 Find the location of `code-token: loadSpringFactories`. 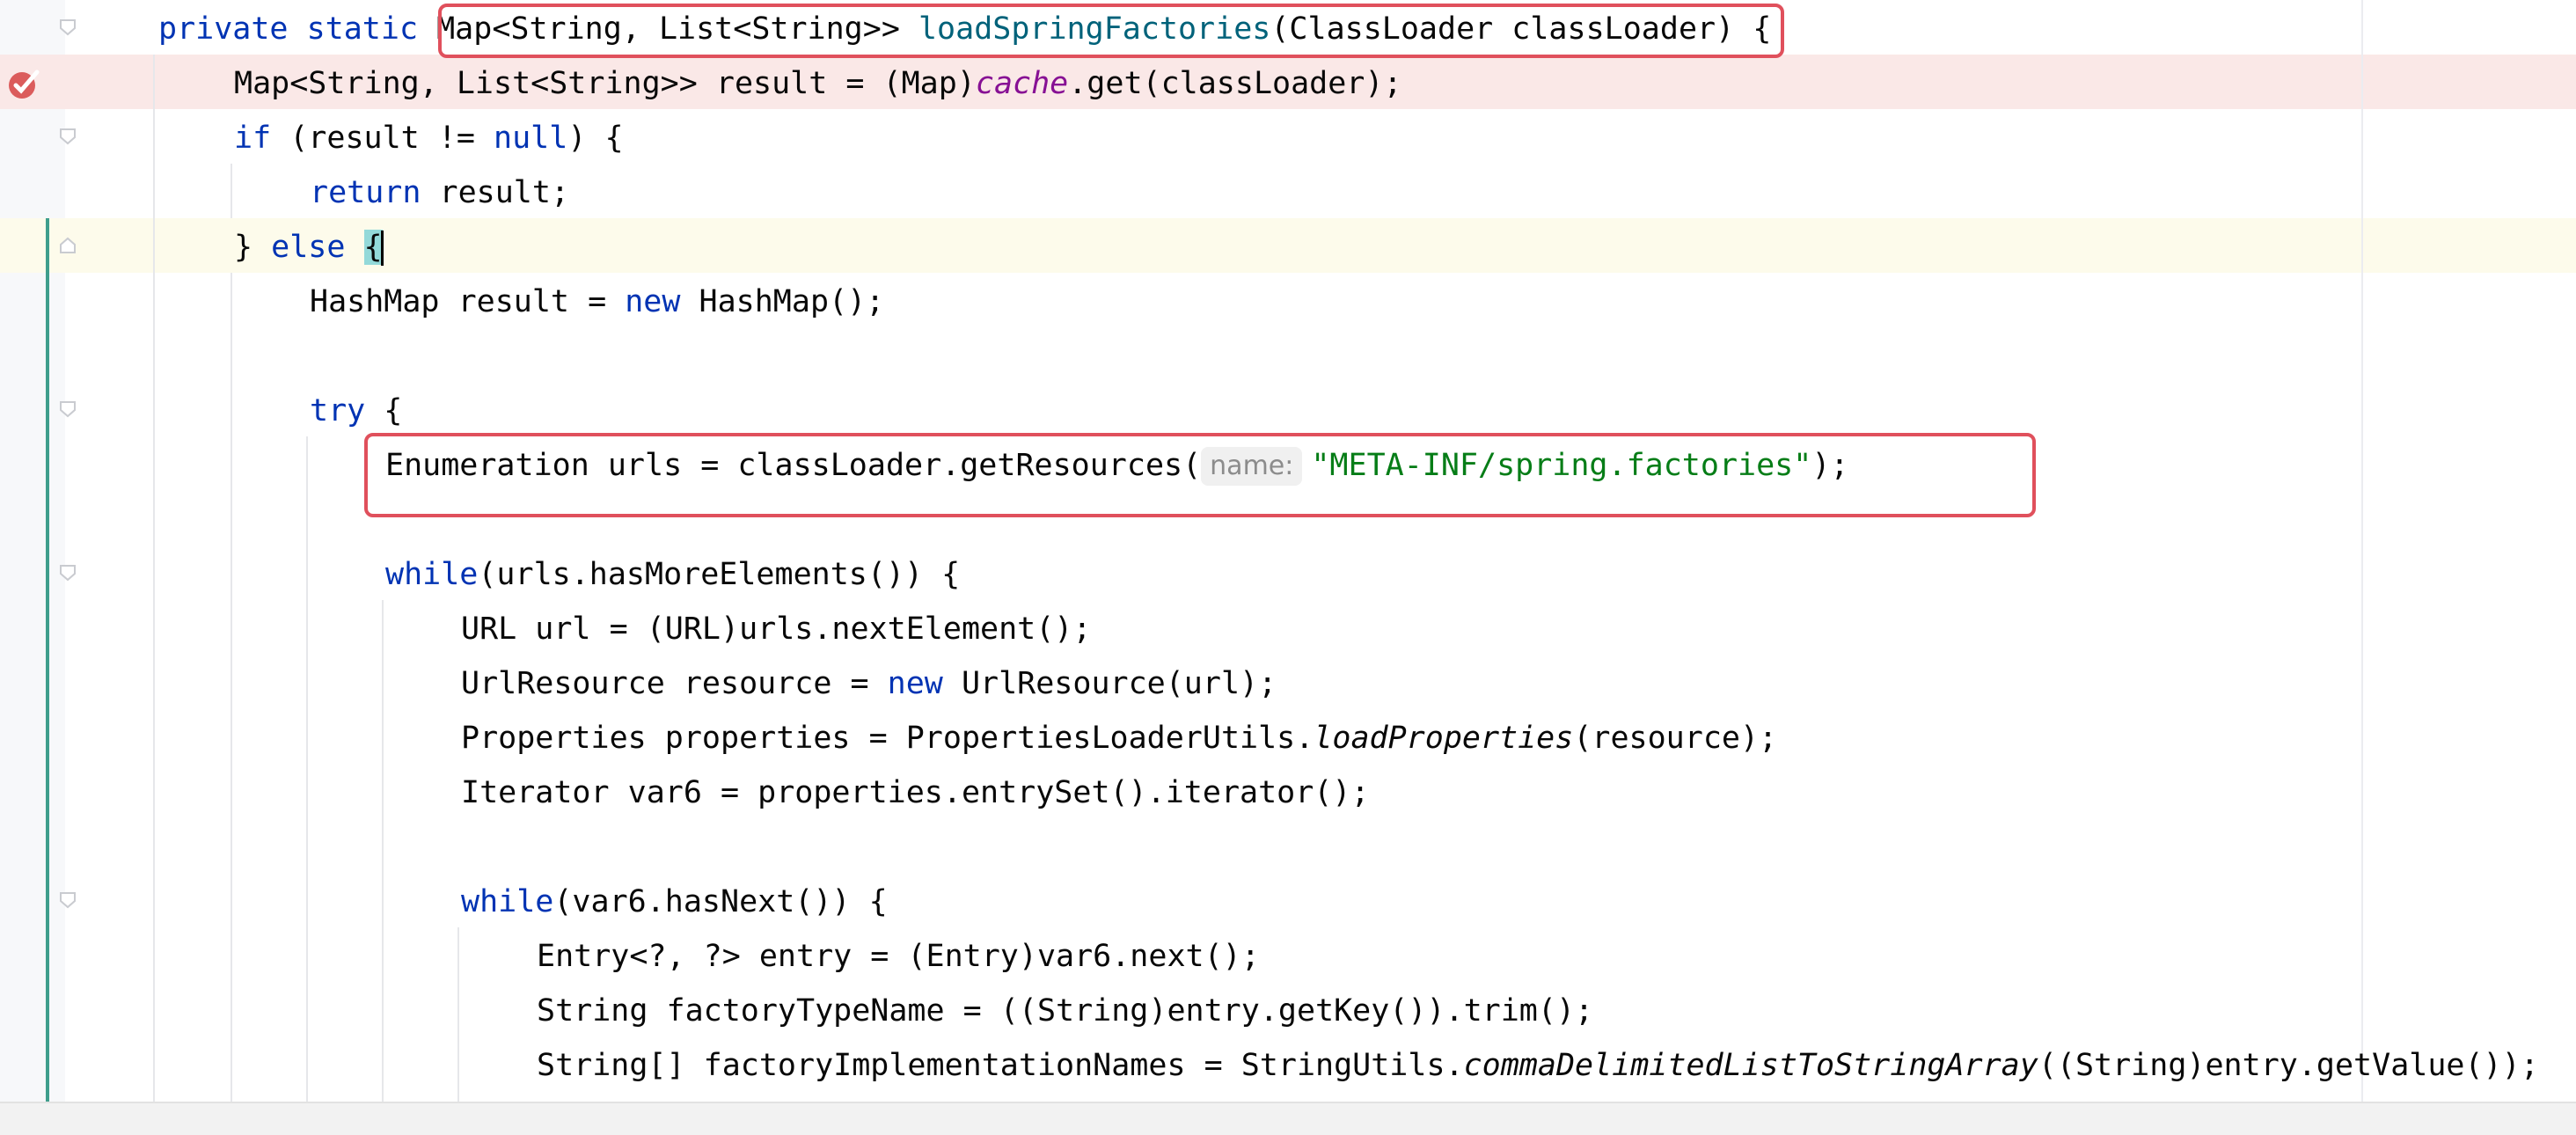

code-token: loadSpringFactories is located at coordinates (1094, 29).